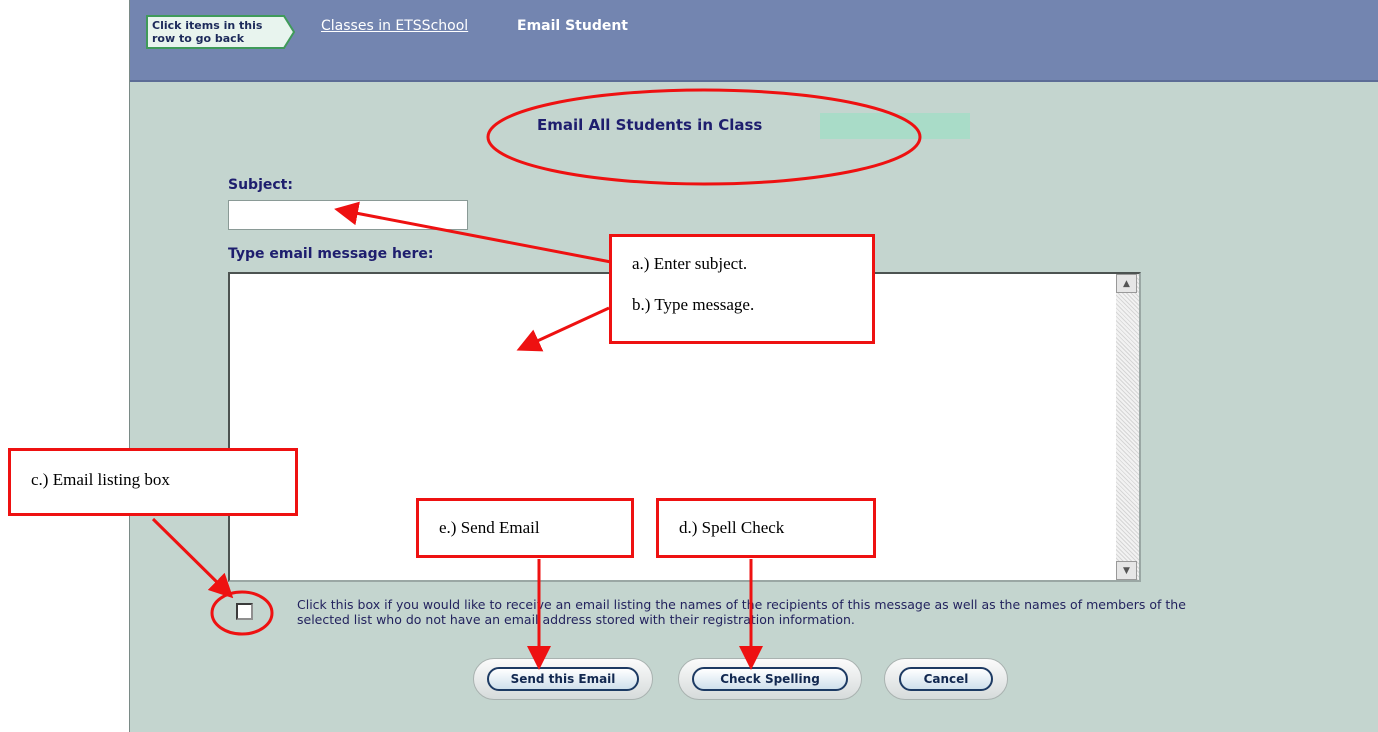 The height and width of the screenshot is (732, 1378). Describe the element at coordinates (704, 137) in the screenshot. I see `title-highlight-ellipse` at that location.